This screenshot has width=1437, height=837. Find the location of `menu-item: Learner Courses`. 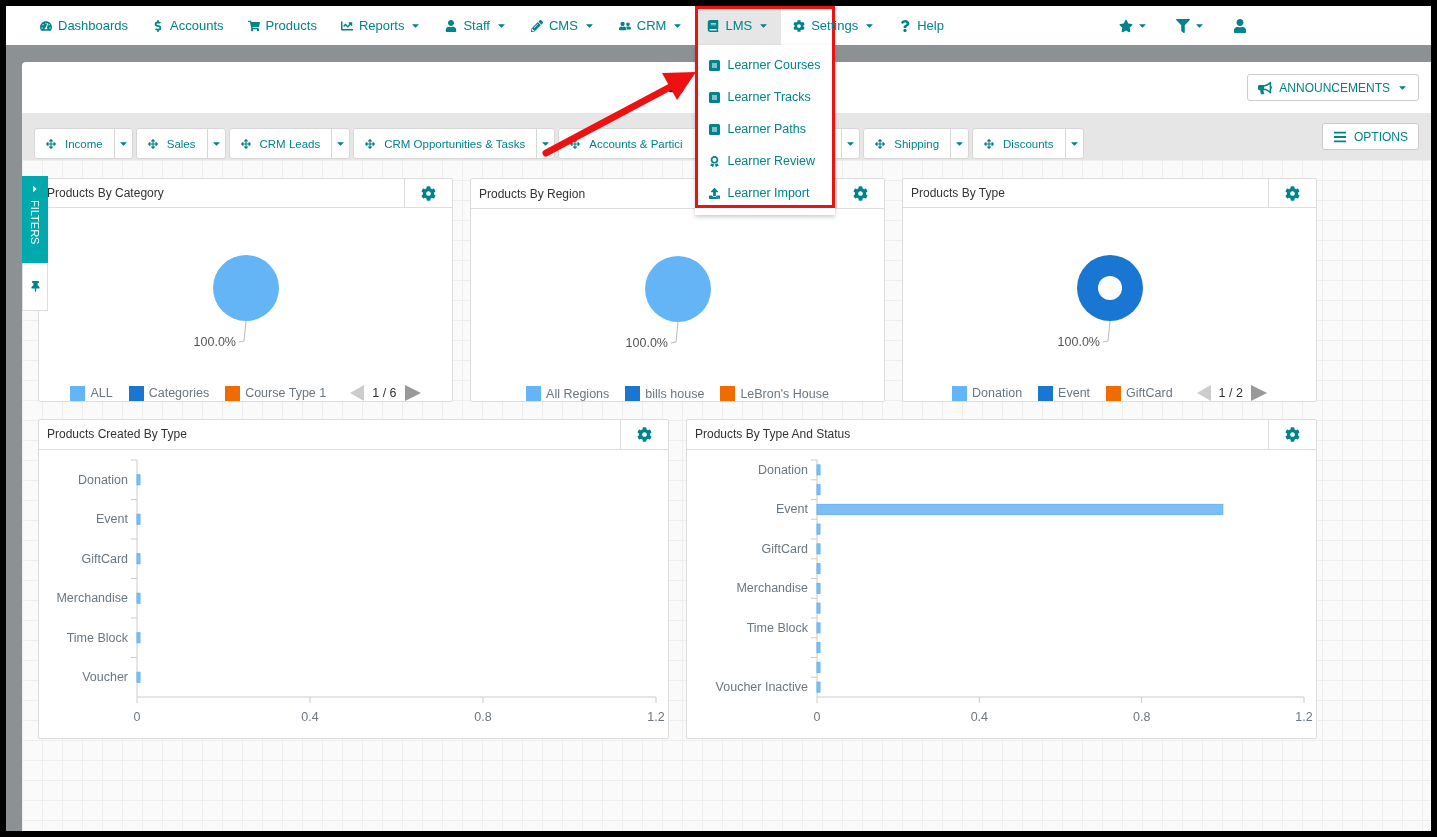

menu-item: Learner Courses is located at coordinates (765, 65).